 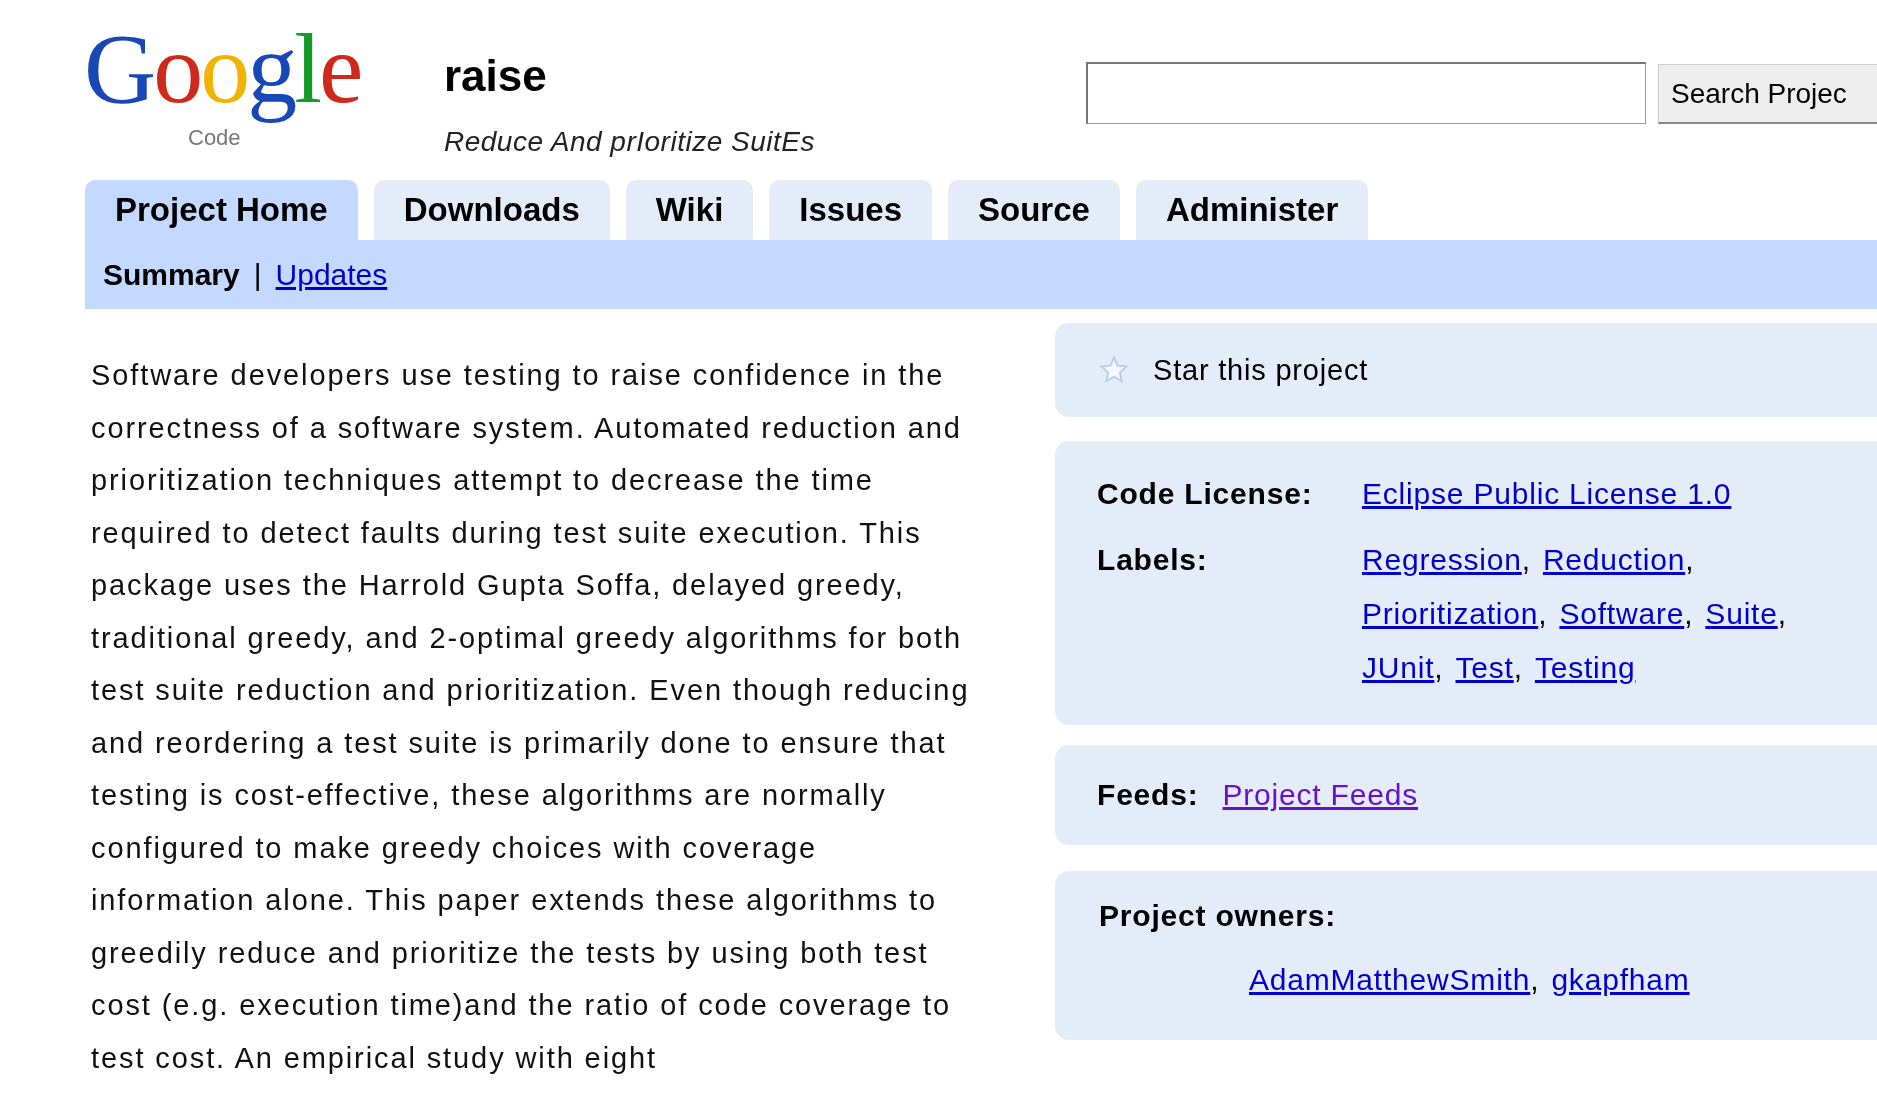 What do you see at coordinates (221, 210) in the screenshot?
I see `tab: Project Home` at bounding box center [221, 210].